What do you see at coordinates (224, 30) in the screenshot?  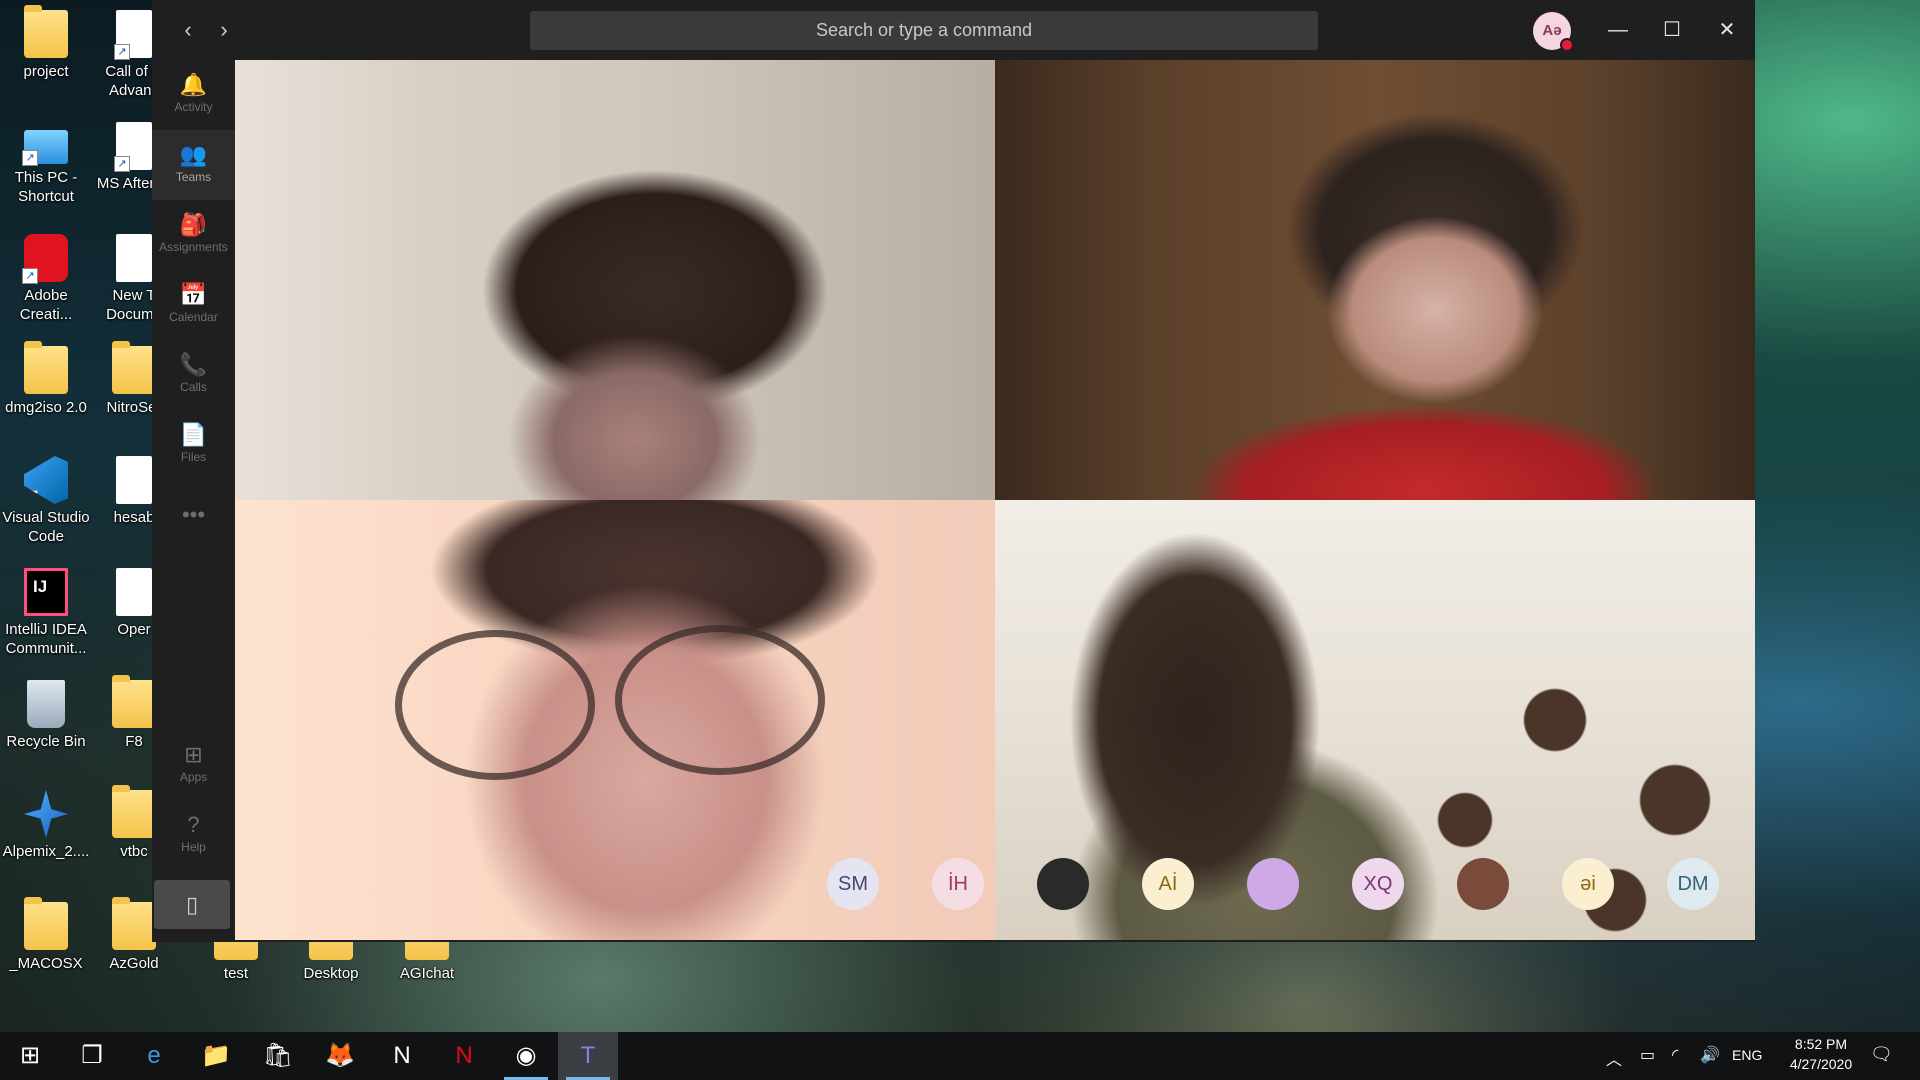 I see `forward-arrow-icon: ›` at bounding box center [224, 30].